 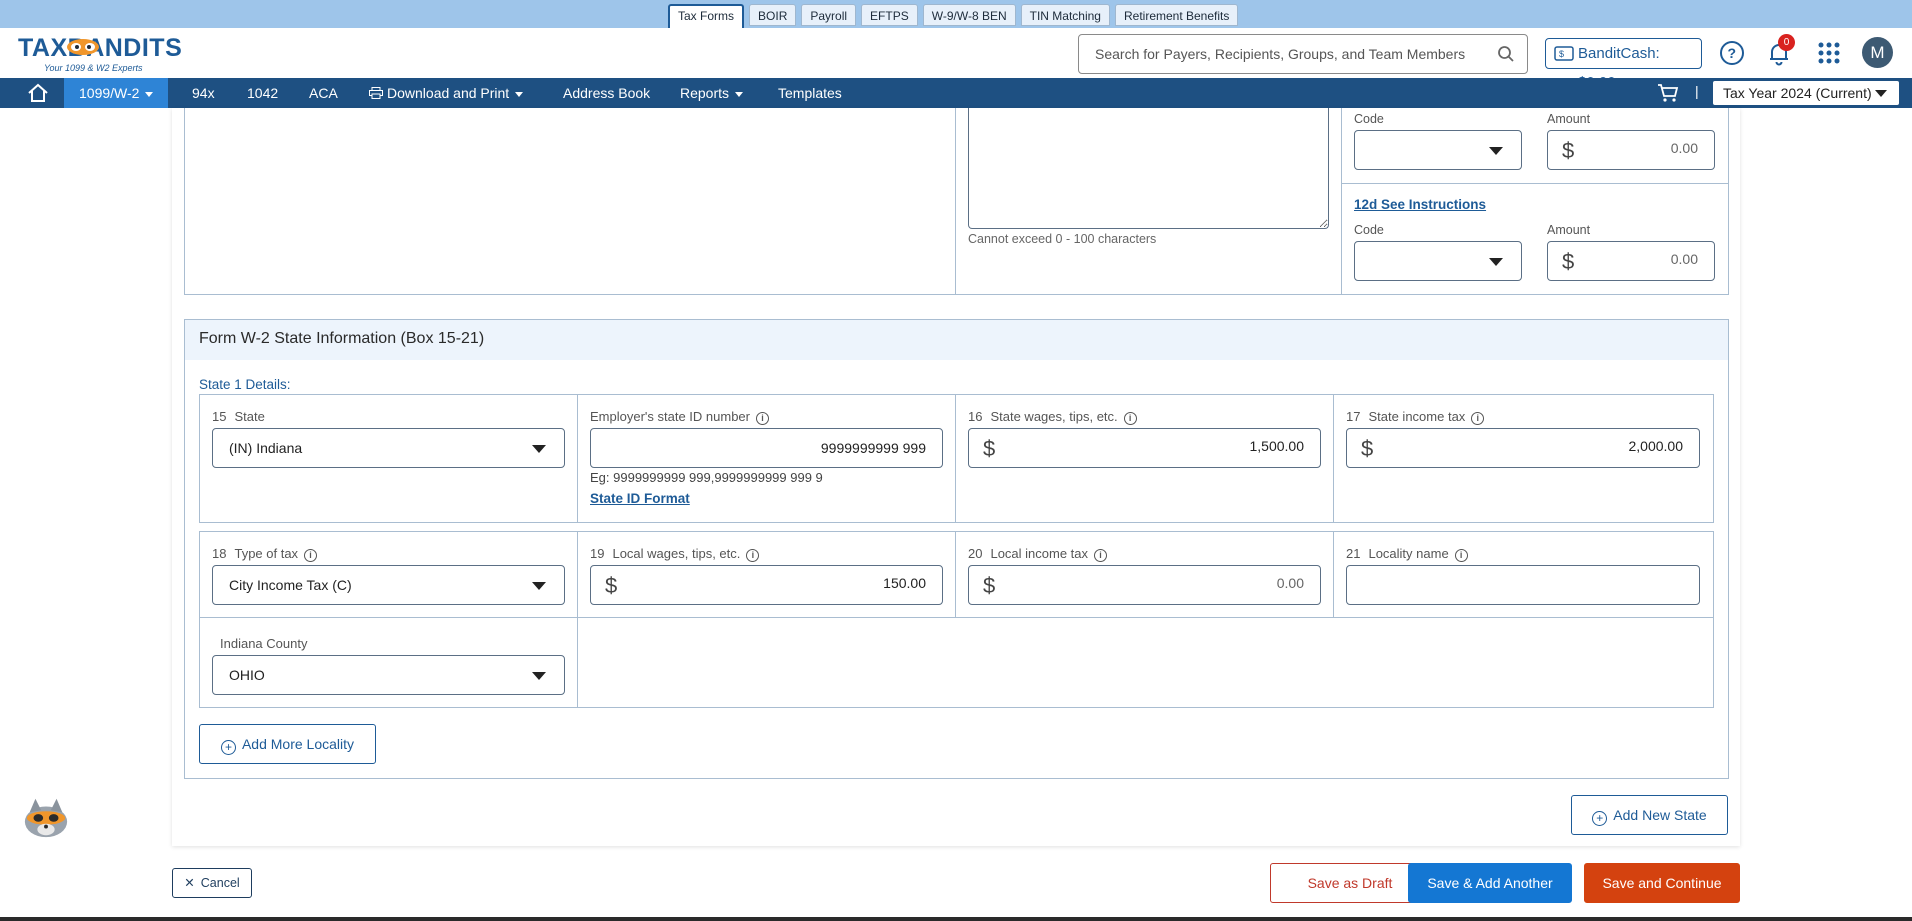 I want to click on nav-1099-w2: 1099/W-2, so click(x=116, y=93).